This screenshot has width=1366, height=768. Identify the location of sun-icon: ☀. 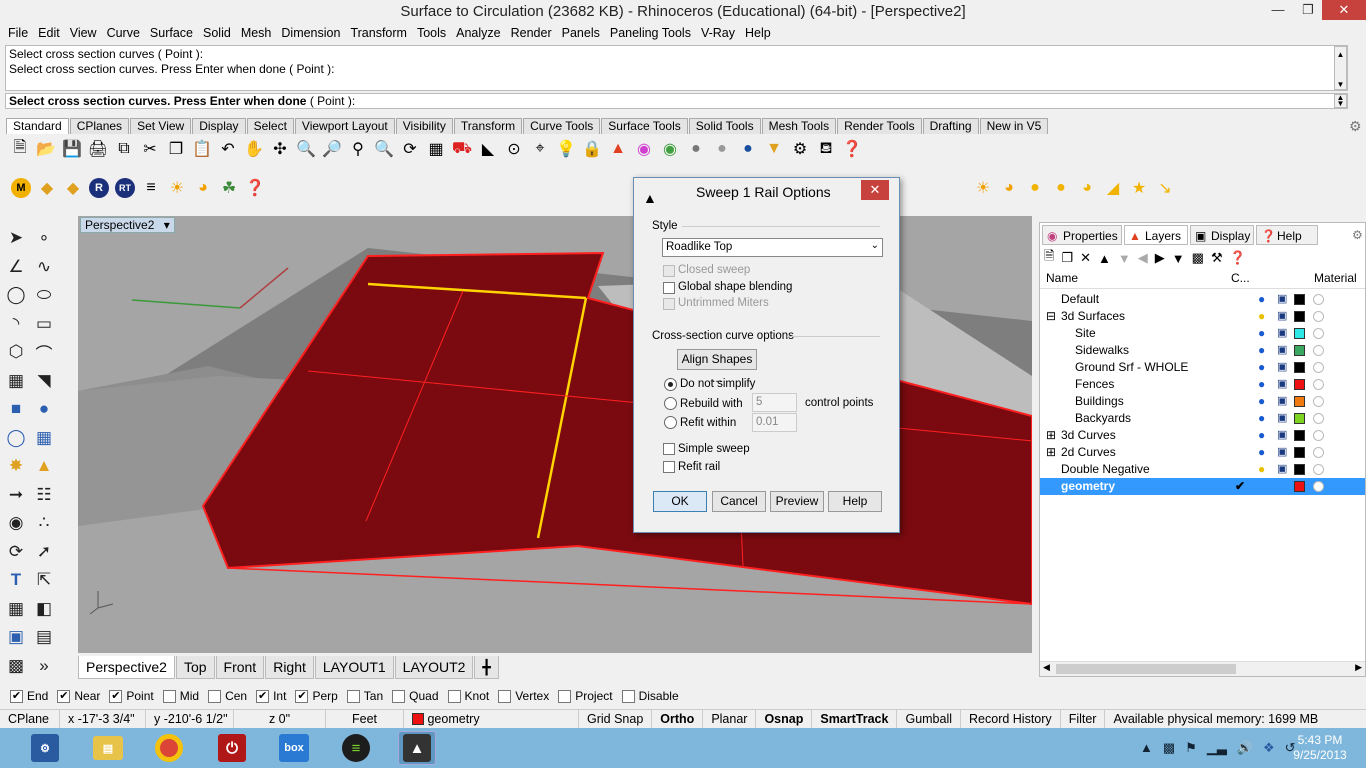
(177, 188).